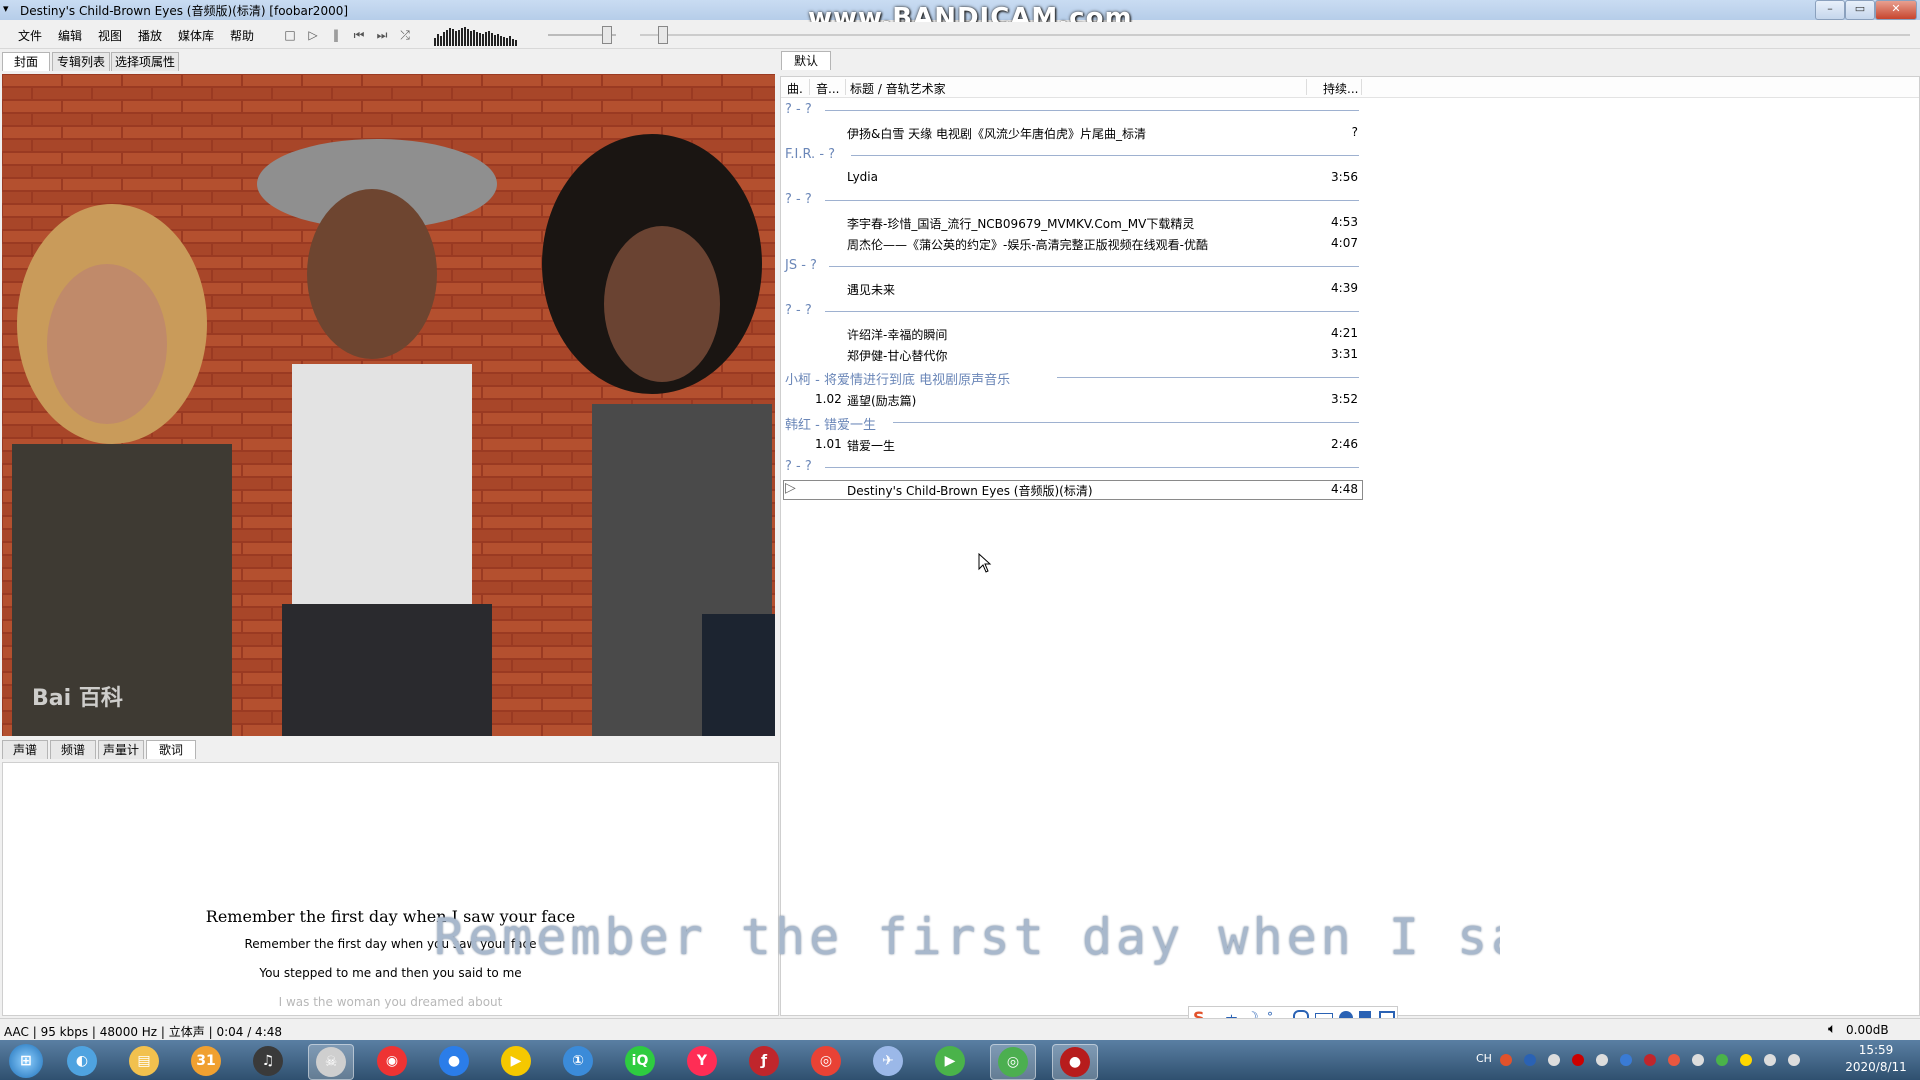 Image resolution: width=1920 pixels, height=1080 pixels. Describe the element at coordinates (196, 35) in the screenshot. I see `menu-library: 媒体库` at that location.